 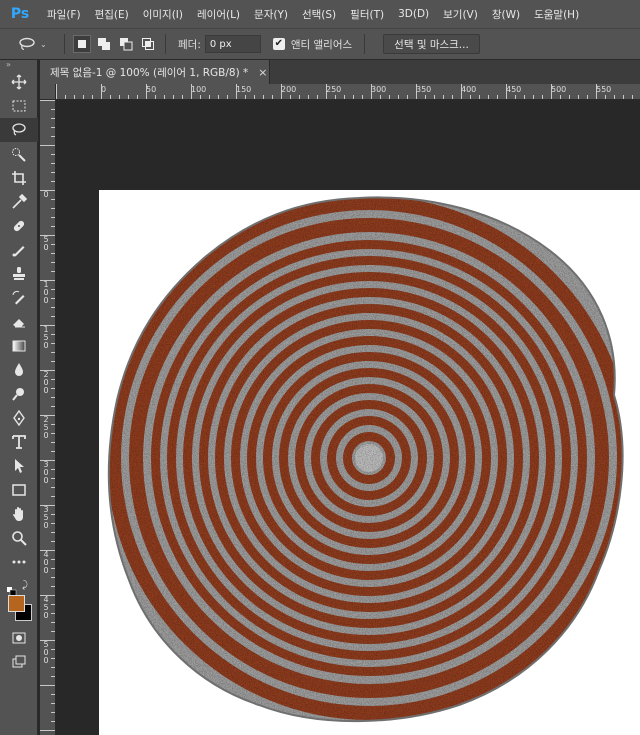 I want to click on ruler-label: 300, so click(x=379, y=89).